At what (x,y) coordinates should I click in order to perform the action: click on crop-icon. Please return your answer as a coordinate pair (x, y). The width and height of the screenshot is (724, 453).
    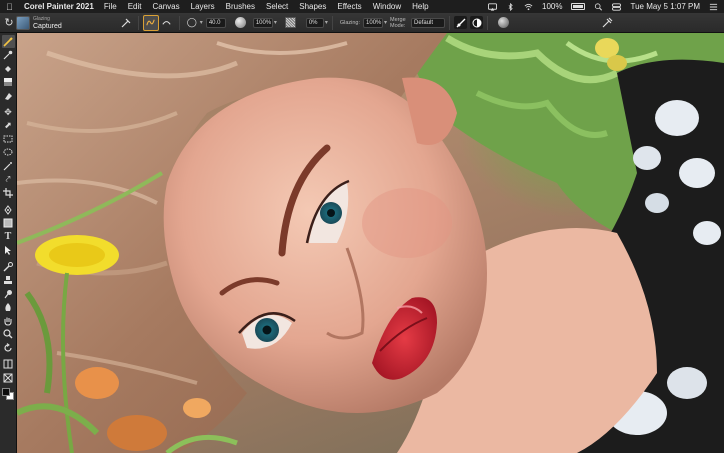
    Looking at the image, I should click on (8, 193).